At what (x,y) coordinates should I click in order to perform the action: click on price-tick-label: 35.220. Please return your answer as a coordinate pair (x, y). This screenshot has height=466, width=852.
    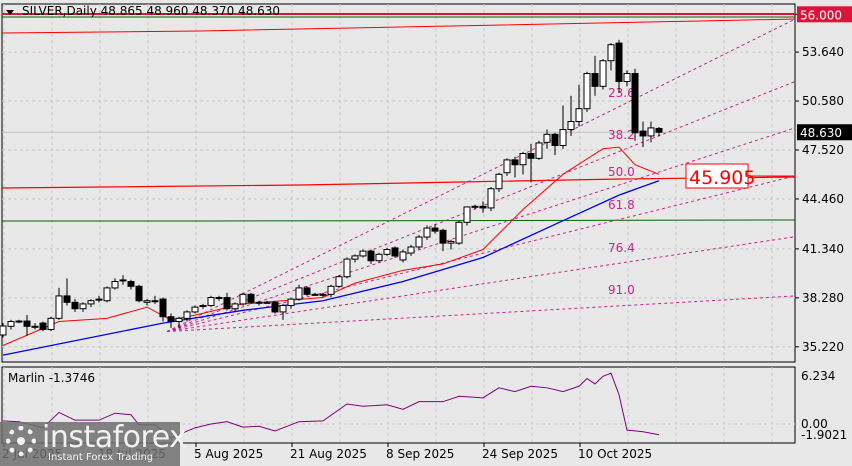
    Looking at the image, I should click on (823, 347).